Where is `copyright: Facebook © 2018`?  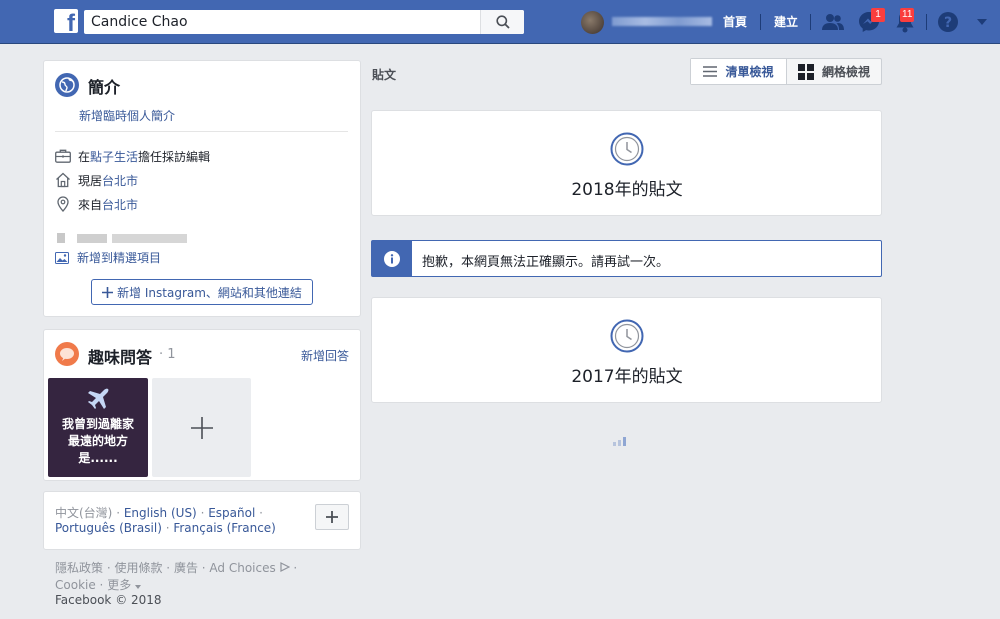
copyright: Facebook © 2018 is located at coordinates (108, 600).